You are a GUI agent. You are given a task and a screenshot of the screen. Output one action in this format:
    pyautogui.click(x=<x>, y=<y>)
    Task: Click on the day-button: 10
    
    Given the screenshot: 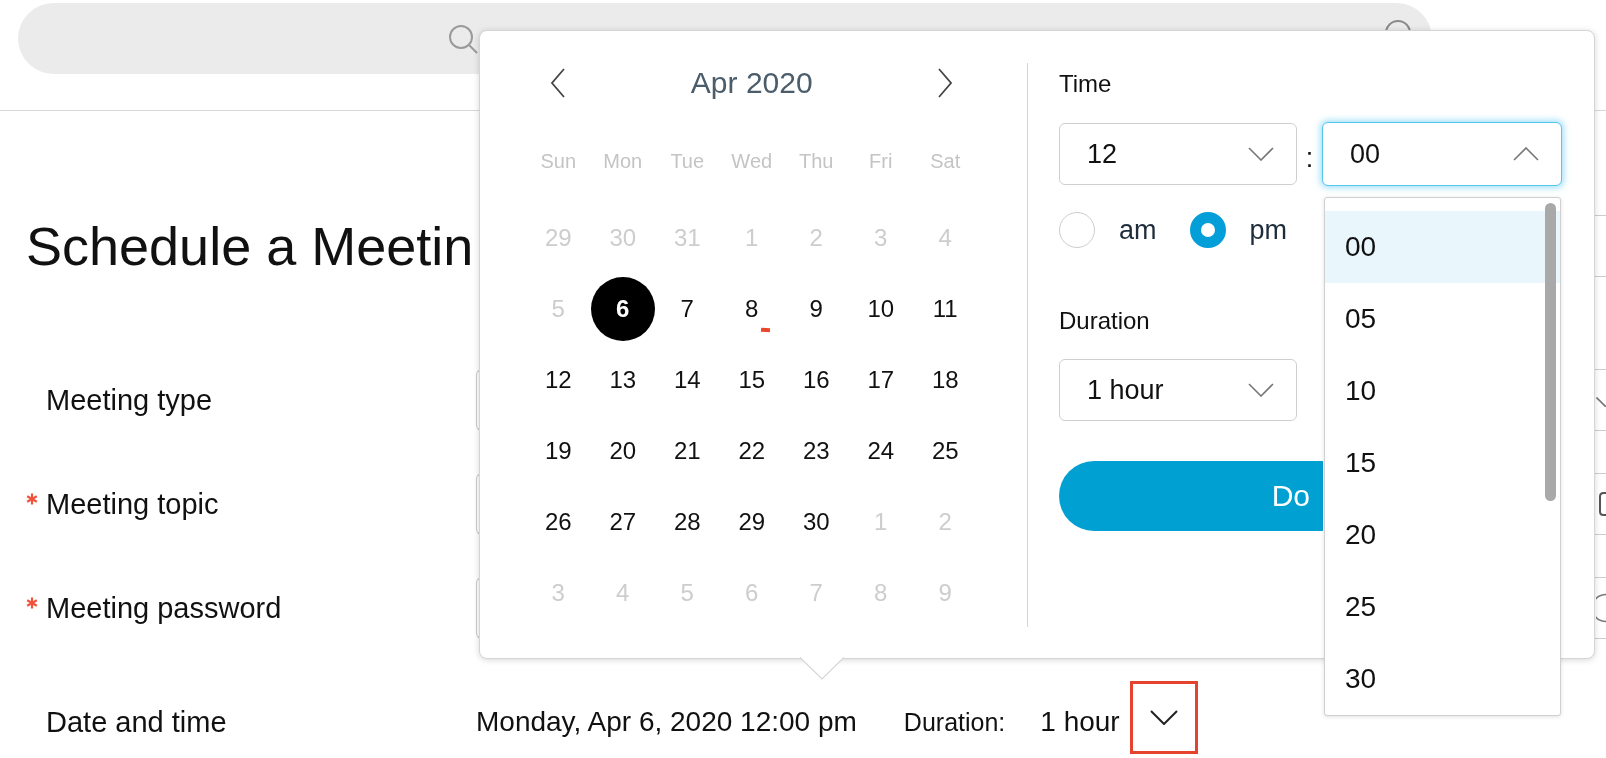 What is the action you would take?
    pyautogui.click(x=880, y=308)
    